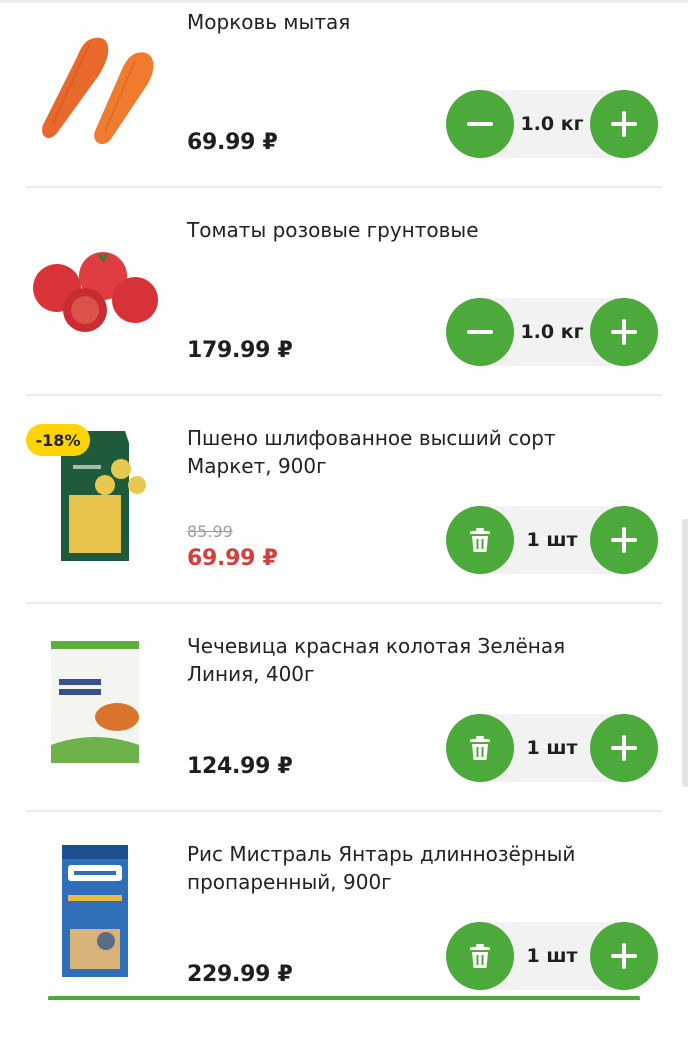 The image size is (688, 1040). What do you see at coordinates (94, 283) in the screenshot?
I see `product-image-tomatoes` at bounding box center [94, 283].